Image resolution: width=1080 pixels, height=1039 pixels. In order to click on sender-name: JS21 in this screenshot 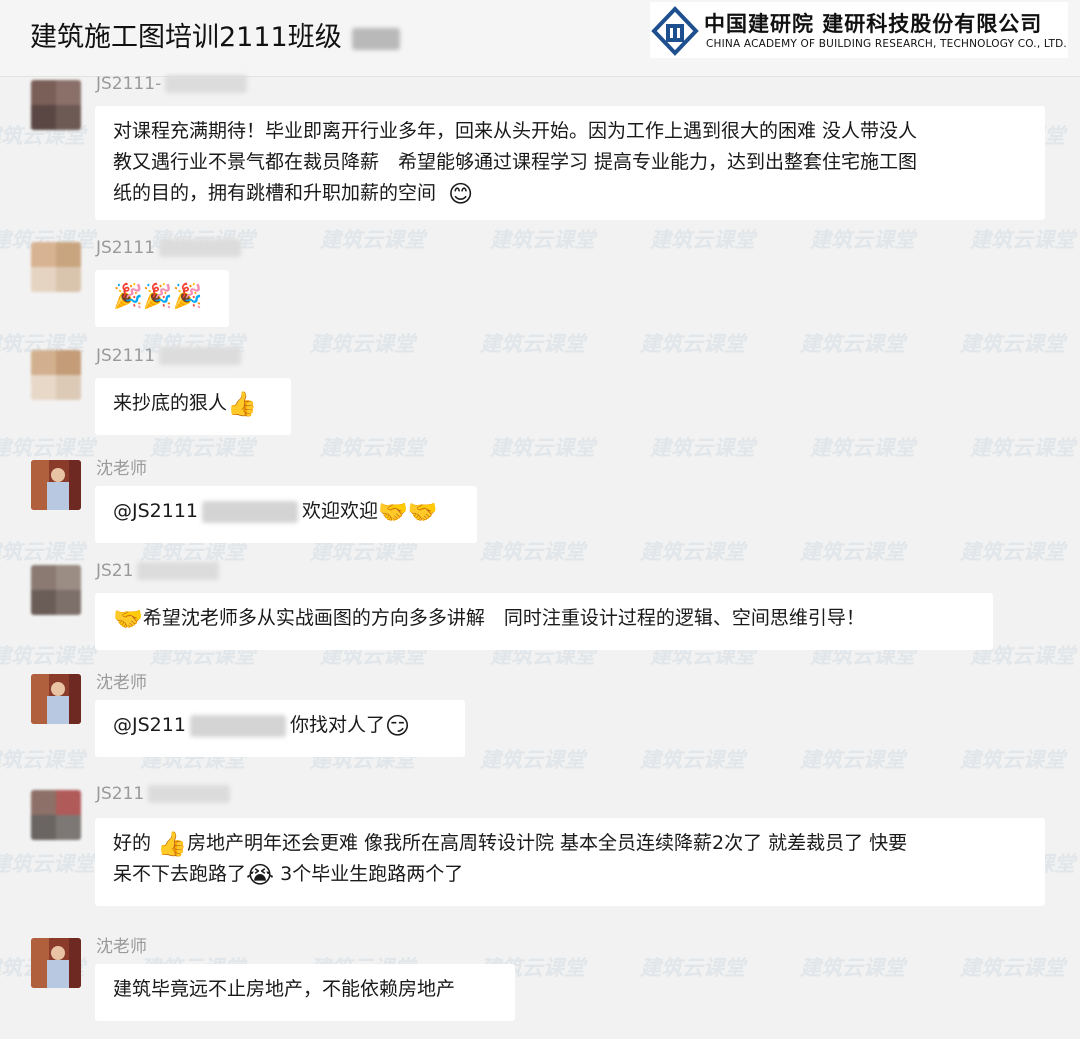, I will do `click(158, 571)`.